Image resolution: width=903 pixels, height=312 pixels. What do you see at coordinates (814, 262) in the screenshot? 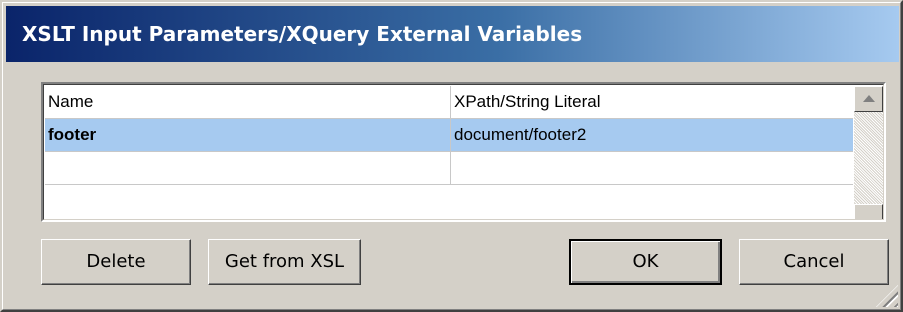
I see `cancel-button: Cancel` at bounding box center [814, 262].